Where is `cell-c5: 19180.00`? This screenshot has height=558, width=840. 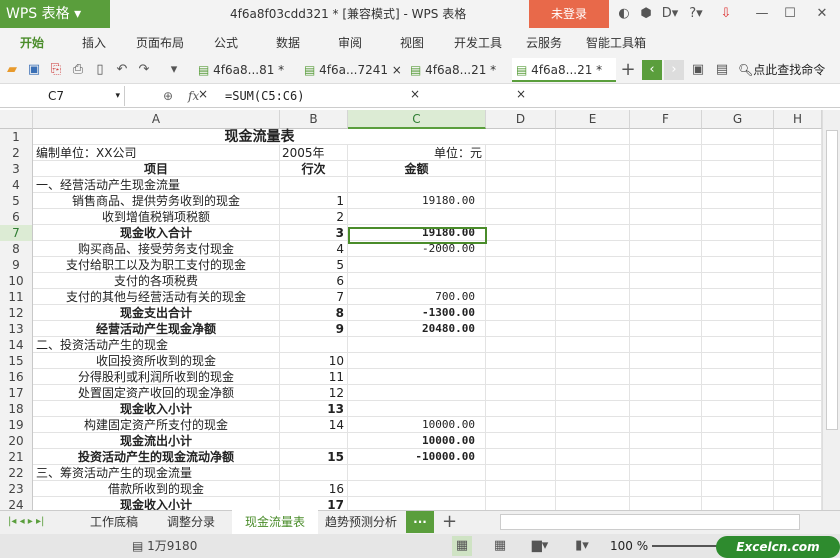 cell-c5: 19180.00 is located at coordinates (417, 201).